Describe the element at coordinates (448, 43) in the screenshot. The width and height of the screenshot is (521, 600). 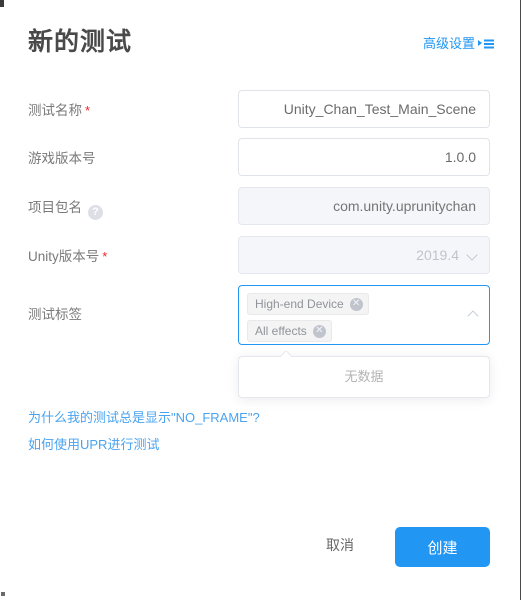
I see `advanced-settings-label: 高级设置` at that location.